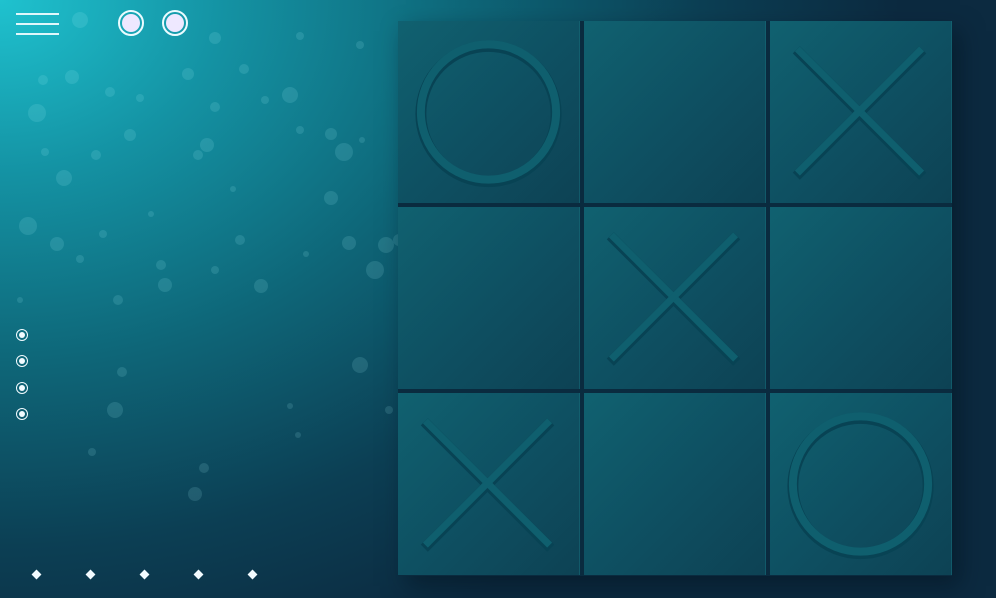 This screenshot has width=996, height=598. I want to click on board-cell-r2c1, so click(489, 298).